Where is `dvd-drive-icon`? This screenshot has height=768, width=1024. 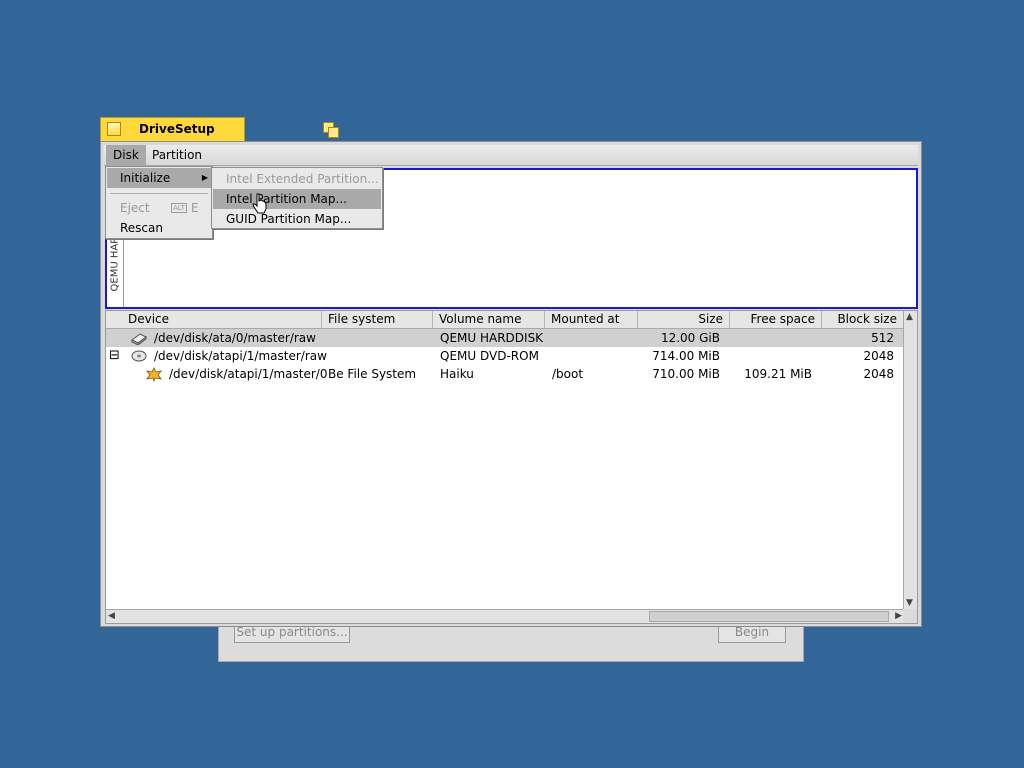 dvd-drive-icon is located at coordinates (139, 356).